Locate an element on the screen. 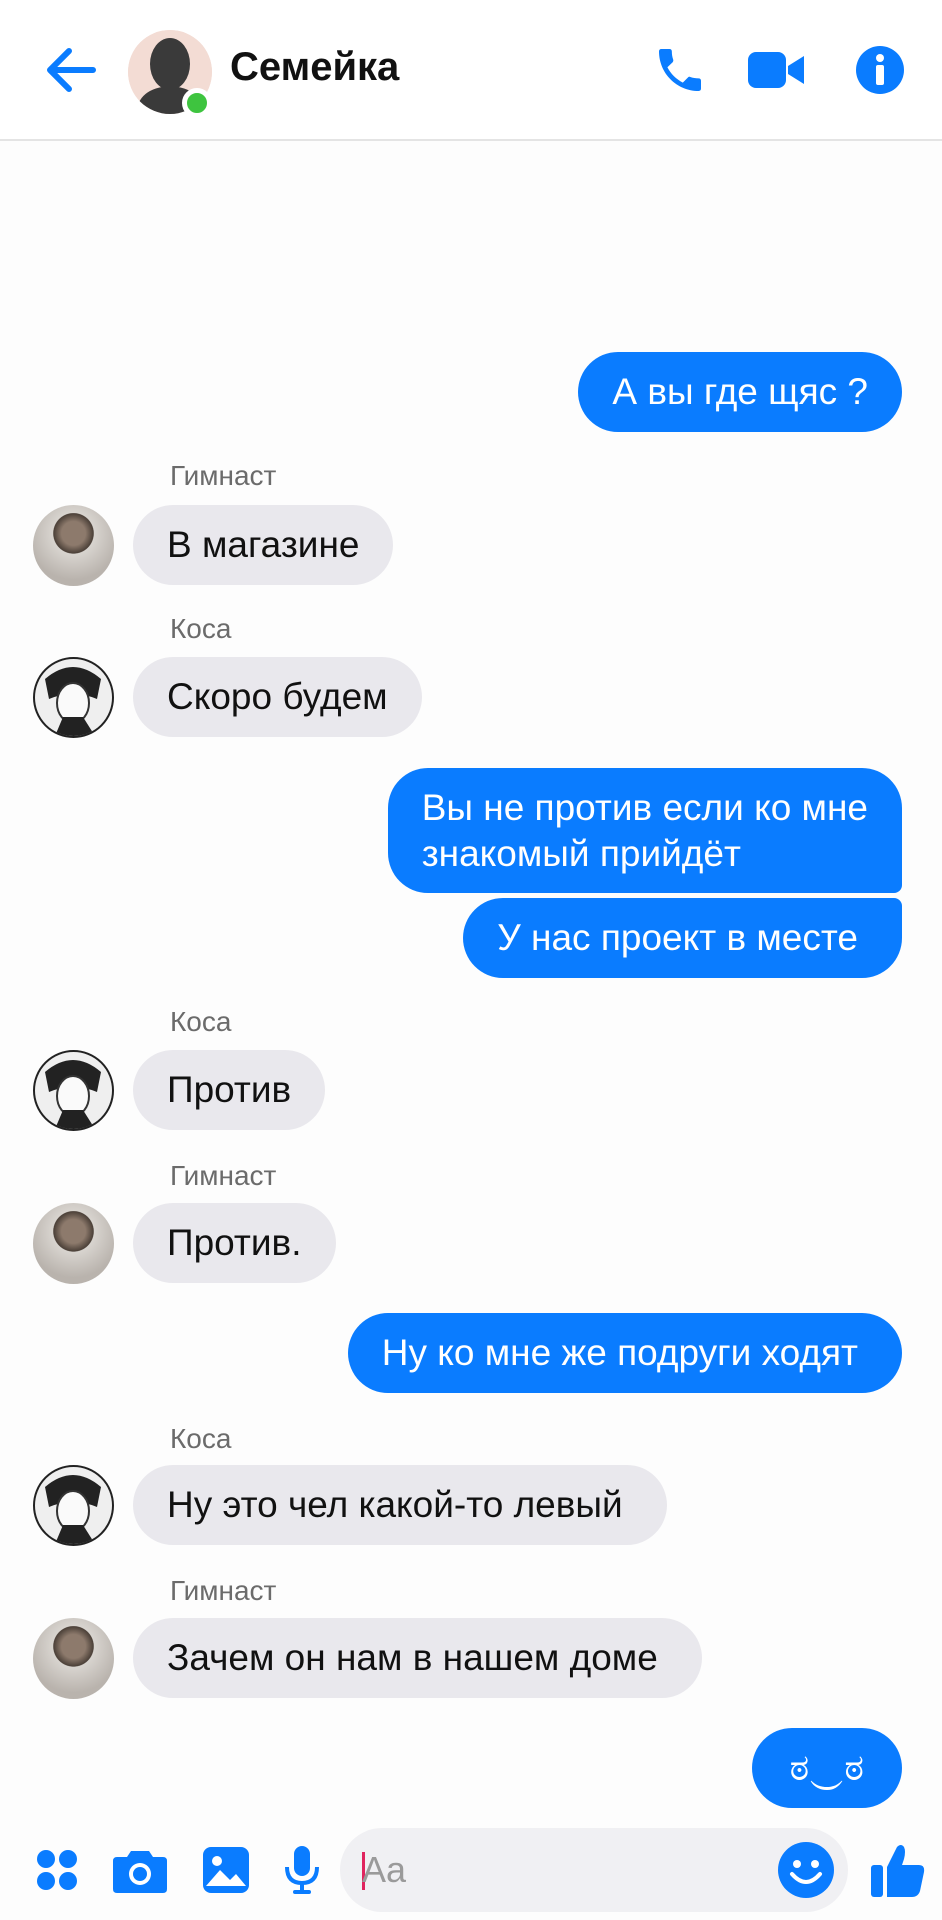 Image resolution: width=942 pixels, height=1920 pixels. info-icon is located at coordinates (880, 70).